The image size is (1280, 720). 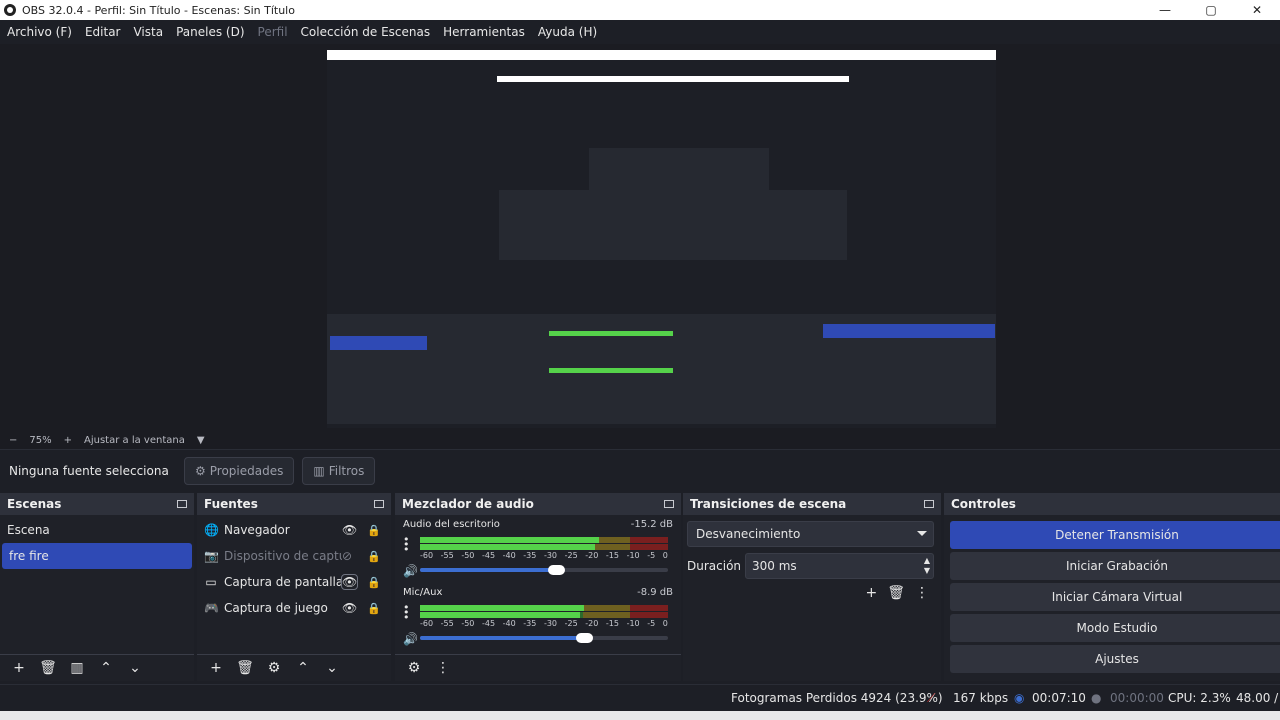 I want to click on advanced-audio-gear-icon: ⚙, so click(x=414, y=668).